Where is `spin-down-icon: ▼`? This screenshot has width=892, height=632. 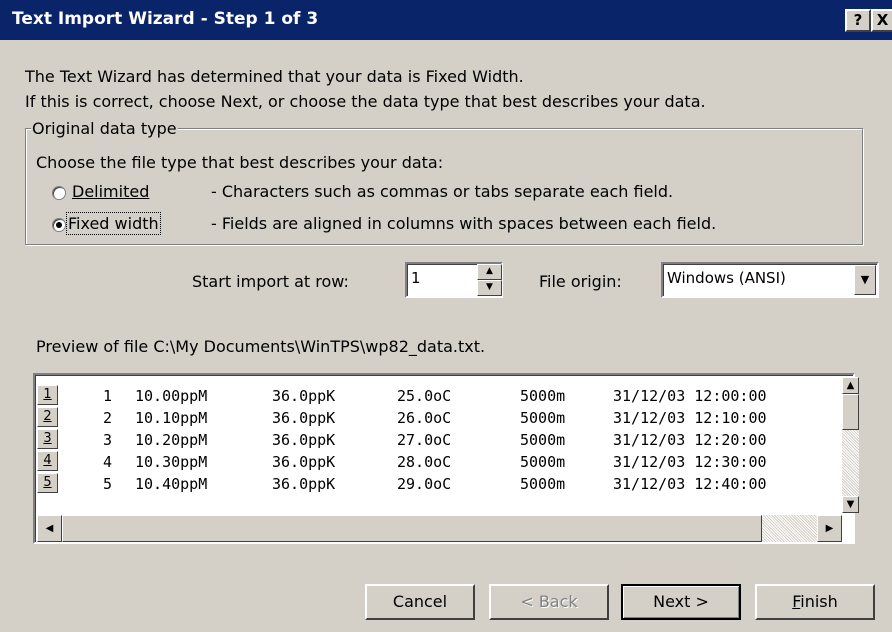
spin-down-icon: ▼ is located at coordinates (489, 288).